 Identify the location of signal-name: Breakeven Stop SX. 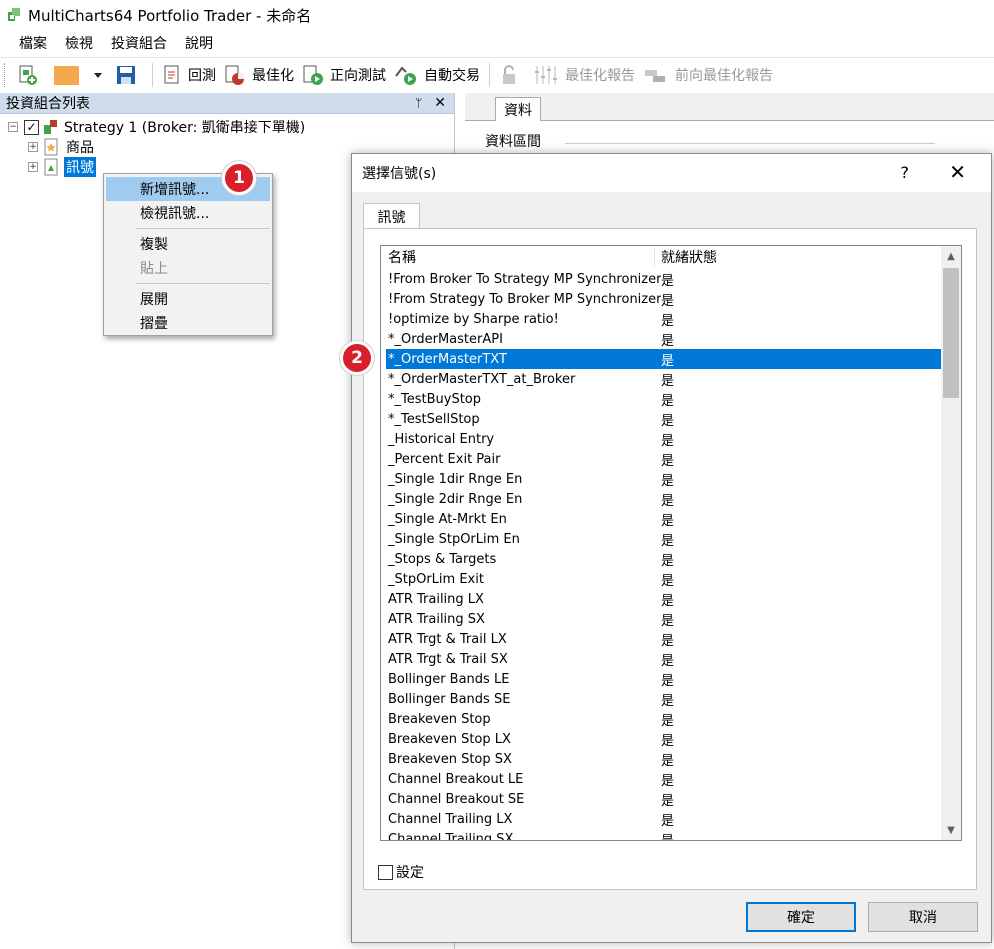
(450, 759).